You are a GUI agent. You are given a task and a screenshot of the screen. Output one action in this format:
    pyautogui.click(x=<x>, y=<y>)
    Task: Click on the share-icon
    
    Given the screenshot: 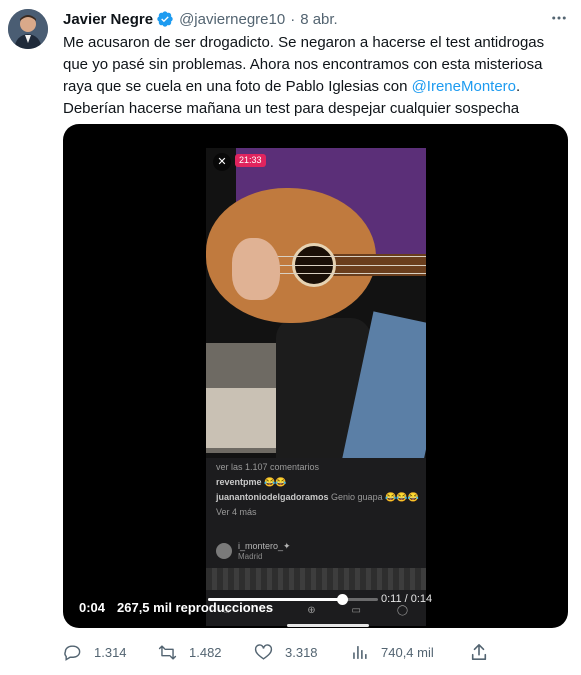 What is the action you would take?
    pyautogui.click(x=479, y=652)
    